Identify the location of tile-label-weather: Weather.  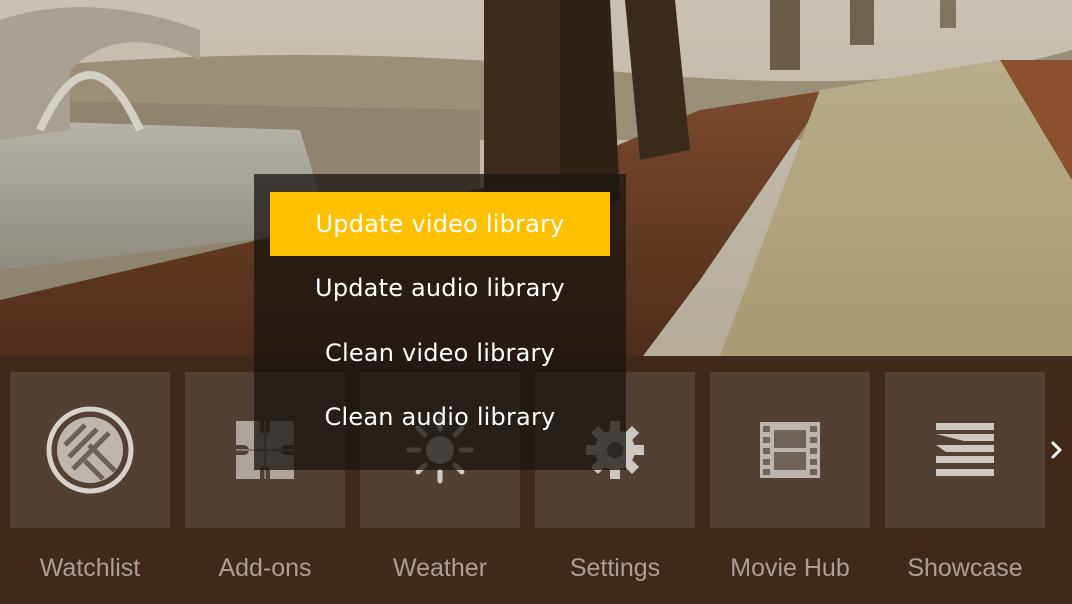
(440, 568).